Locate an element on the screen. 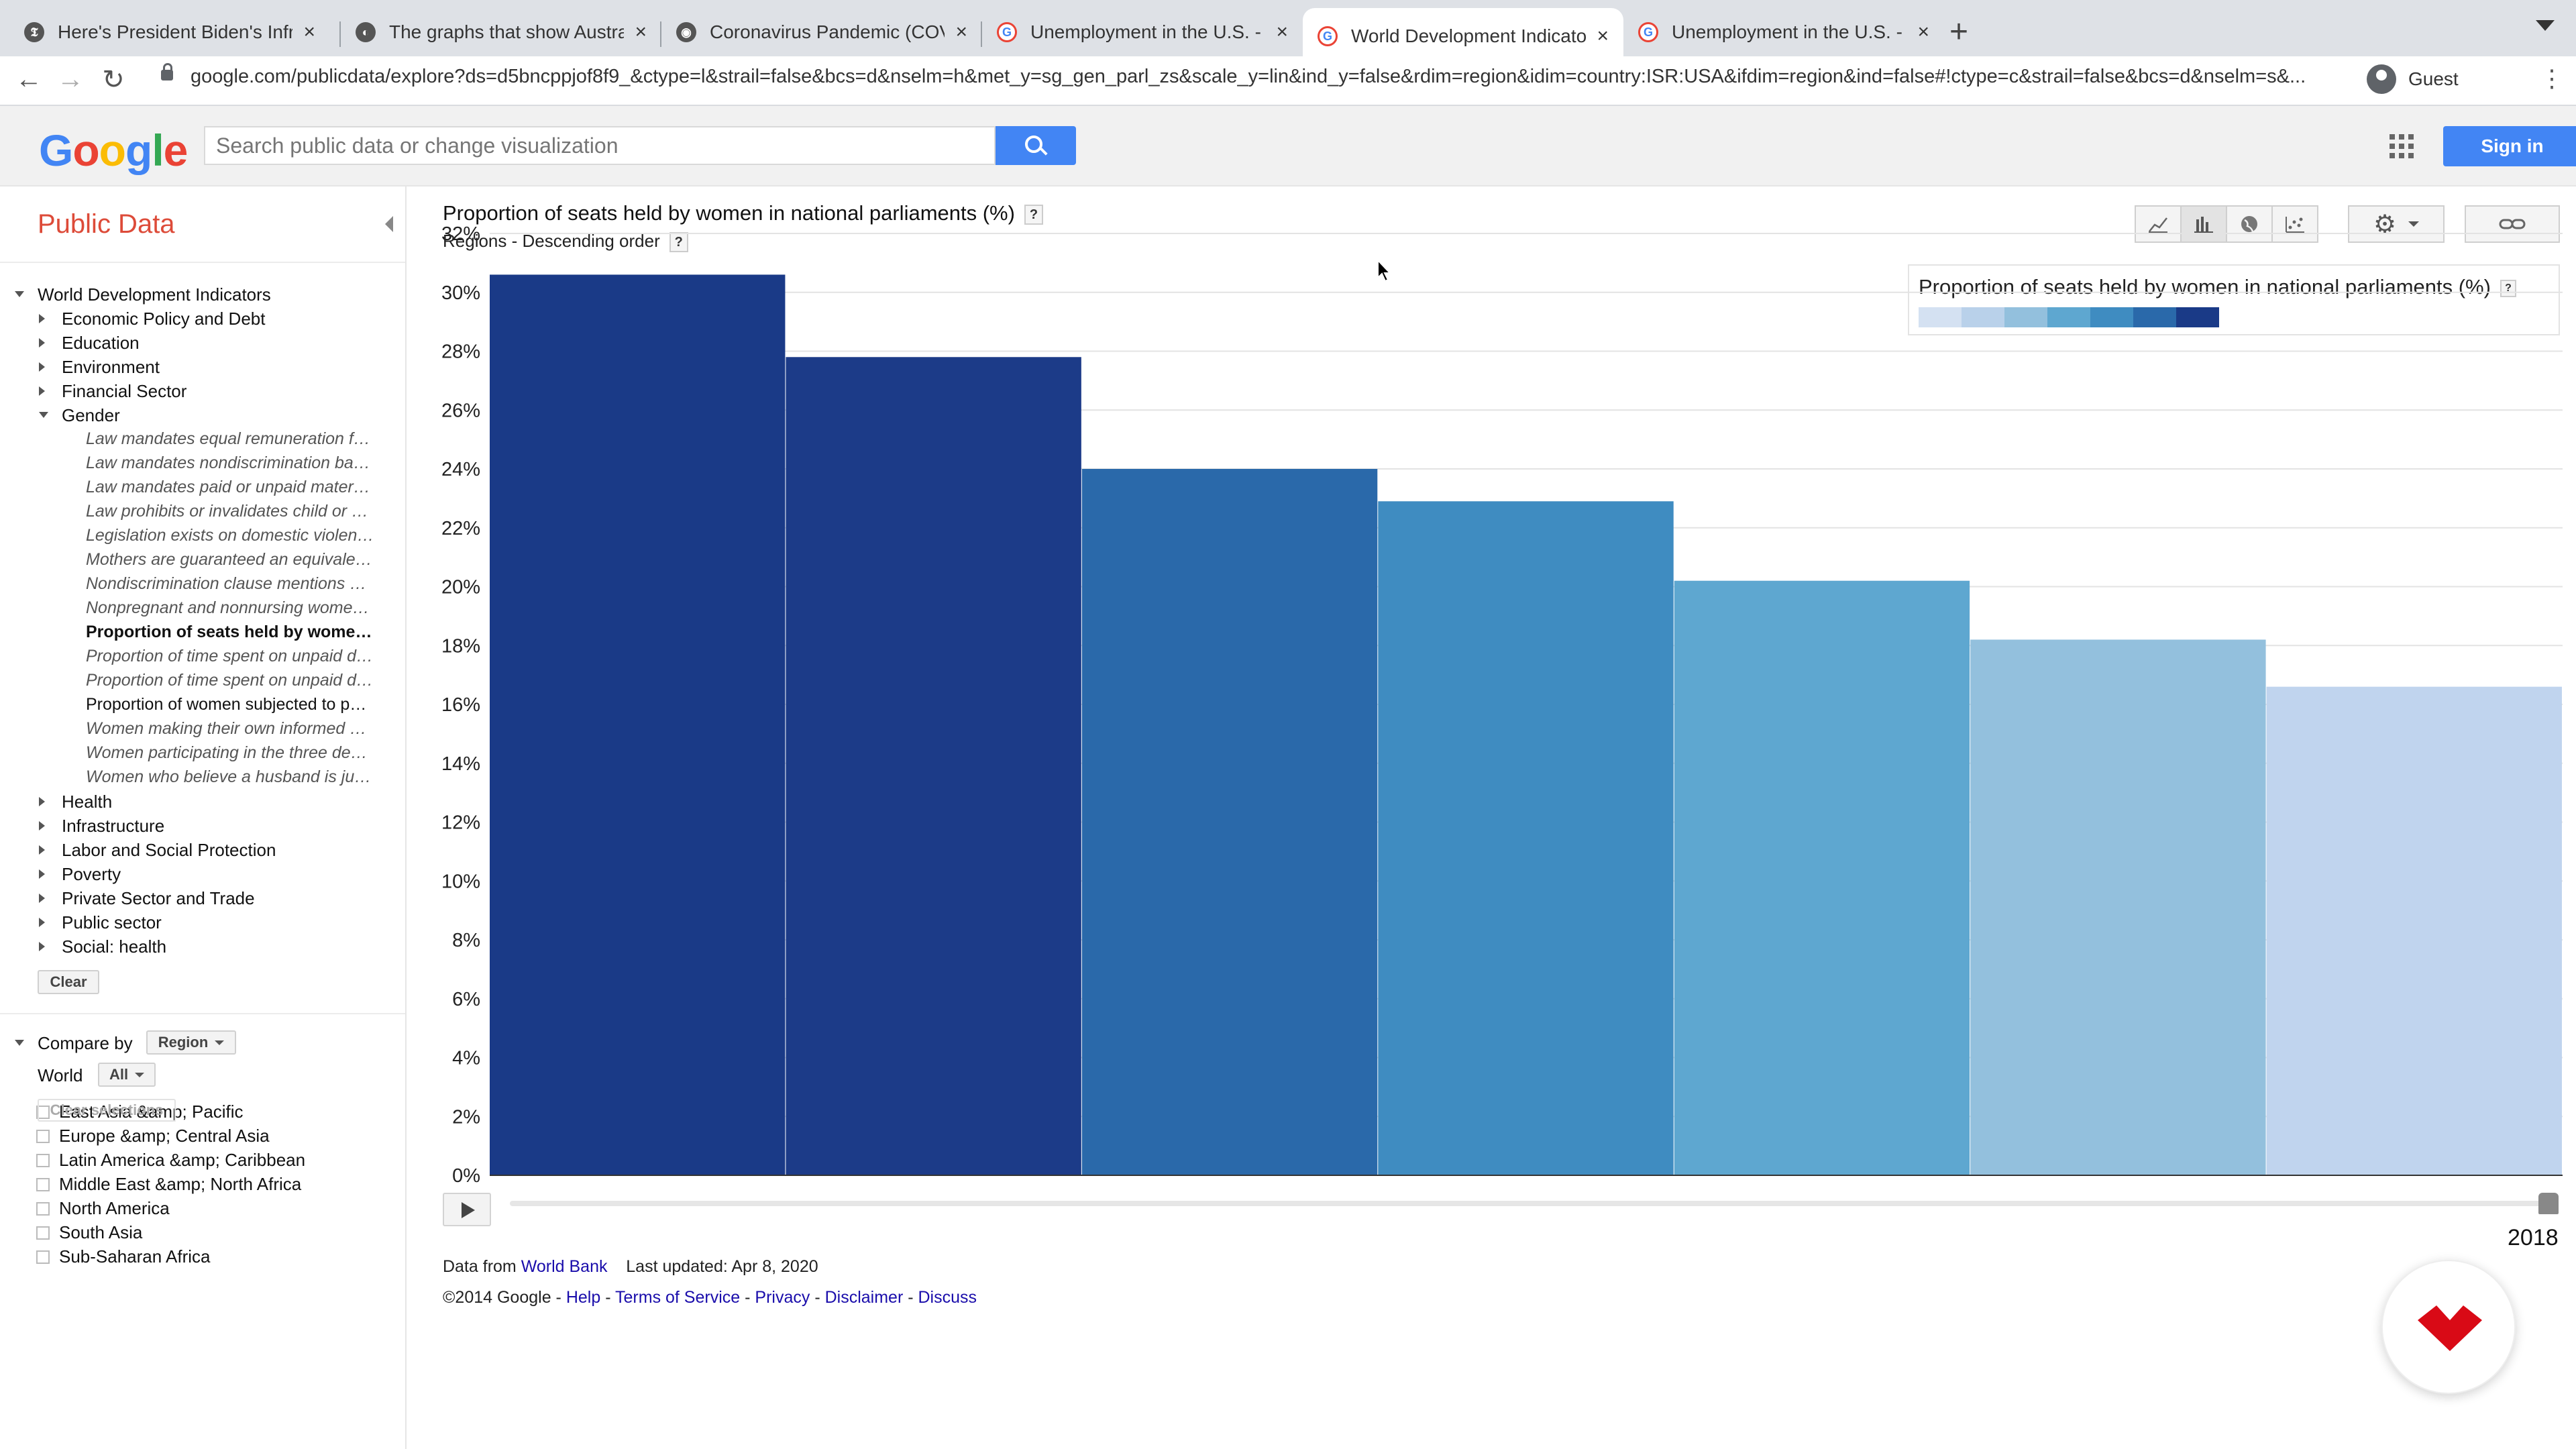 The image size is (2576, 1449). play-button is located at coordinates (467, 1209).